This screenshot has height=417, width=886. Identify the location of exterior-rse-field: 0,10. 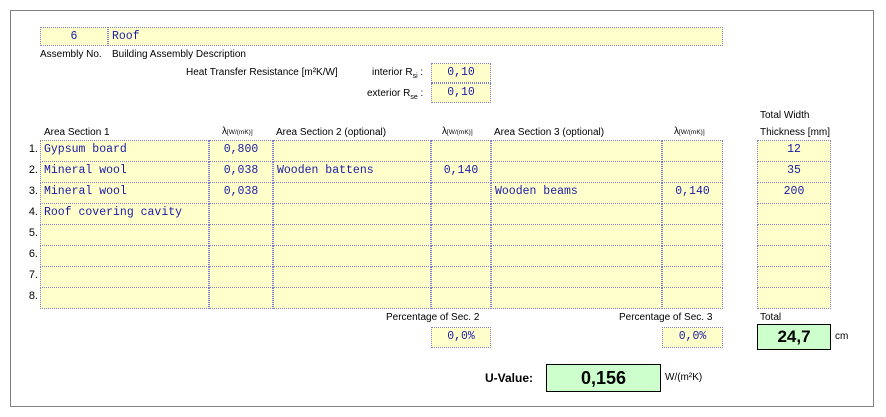
(461, 93).